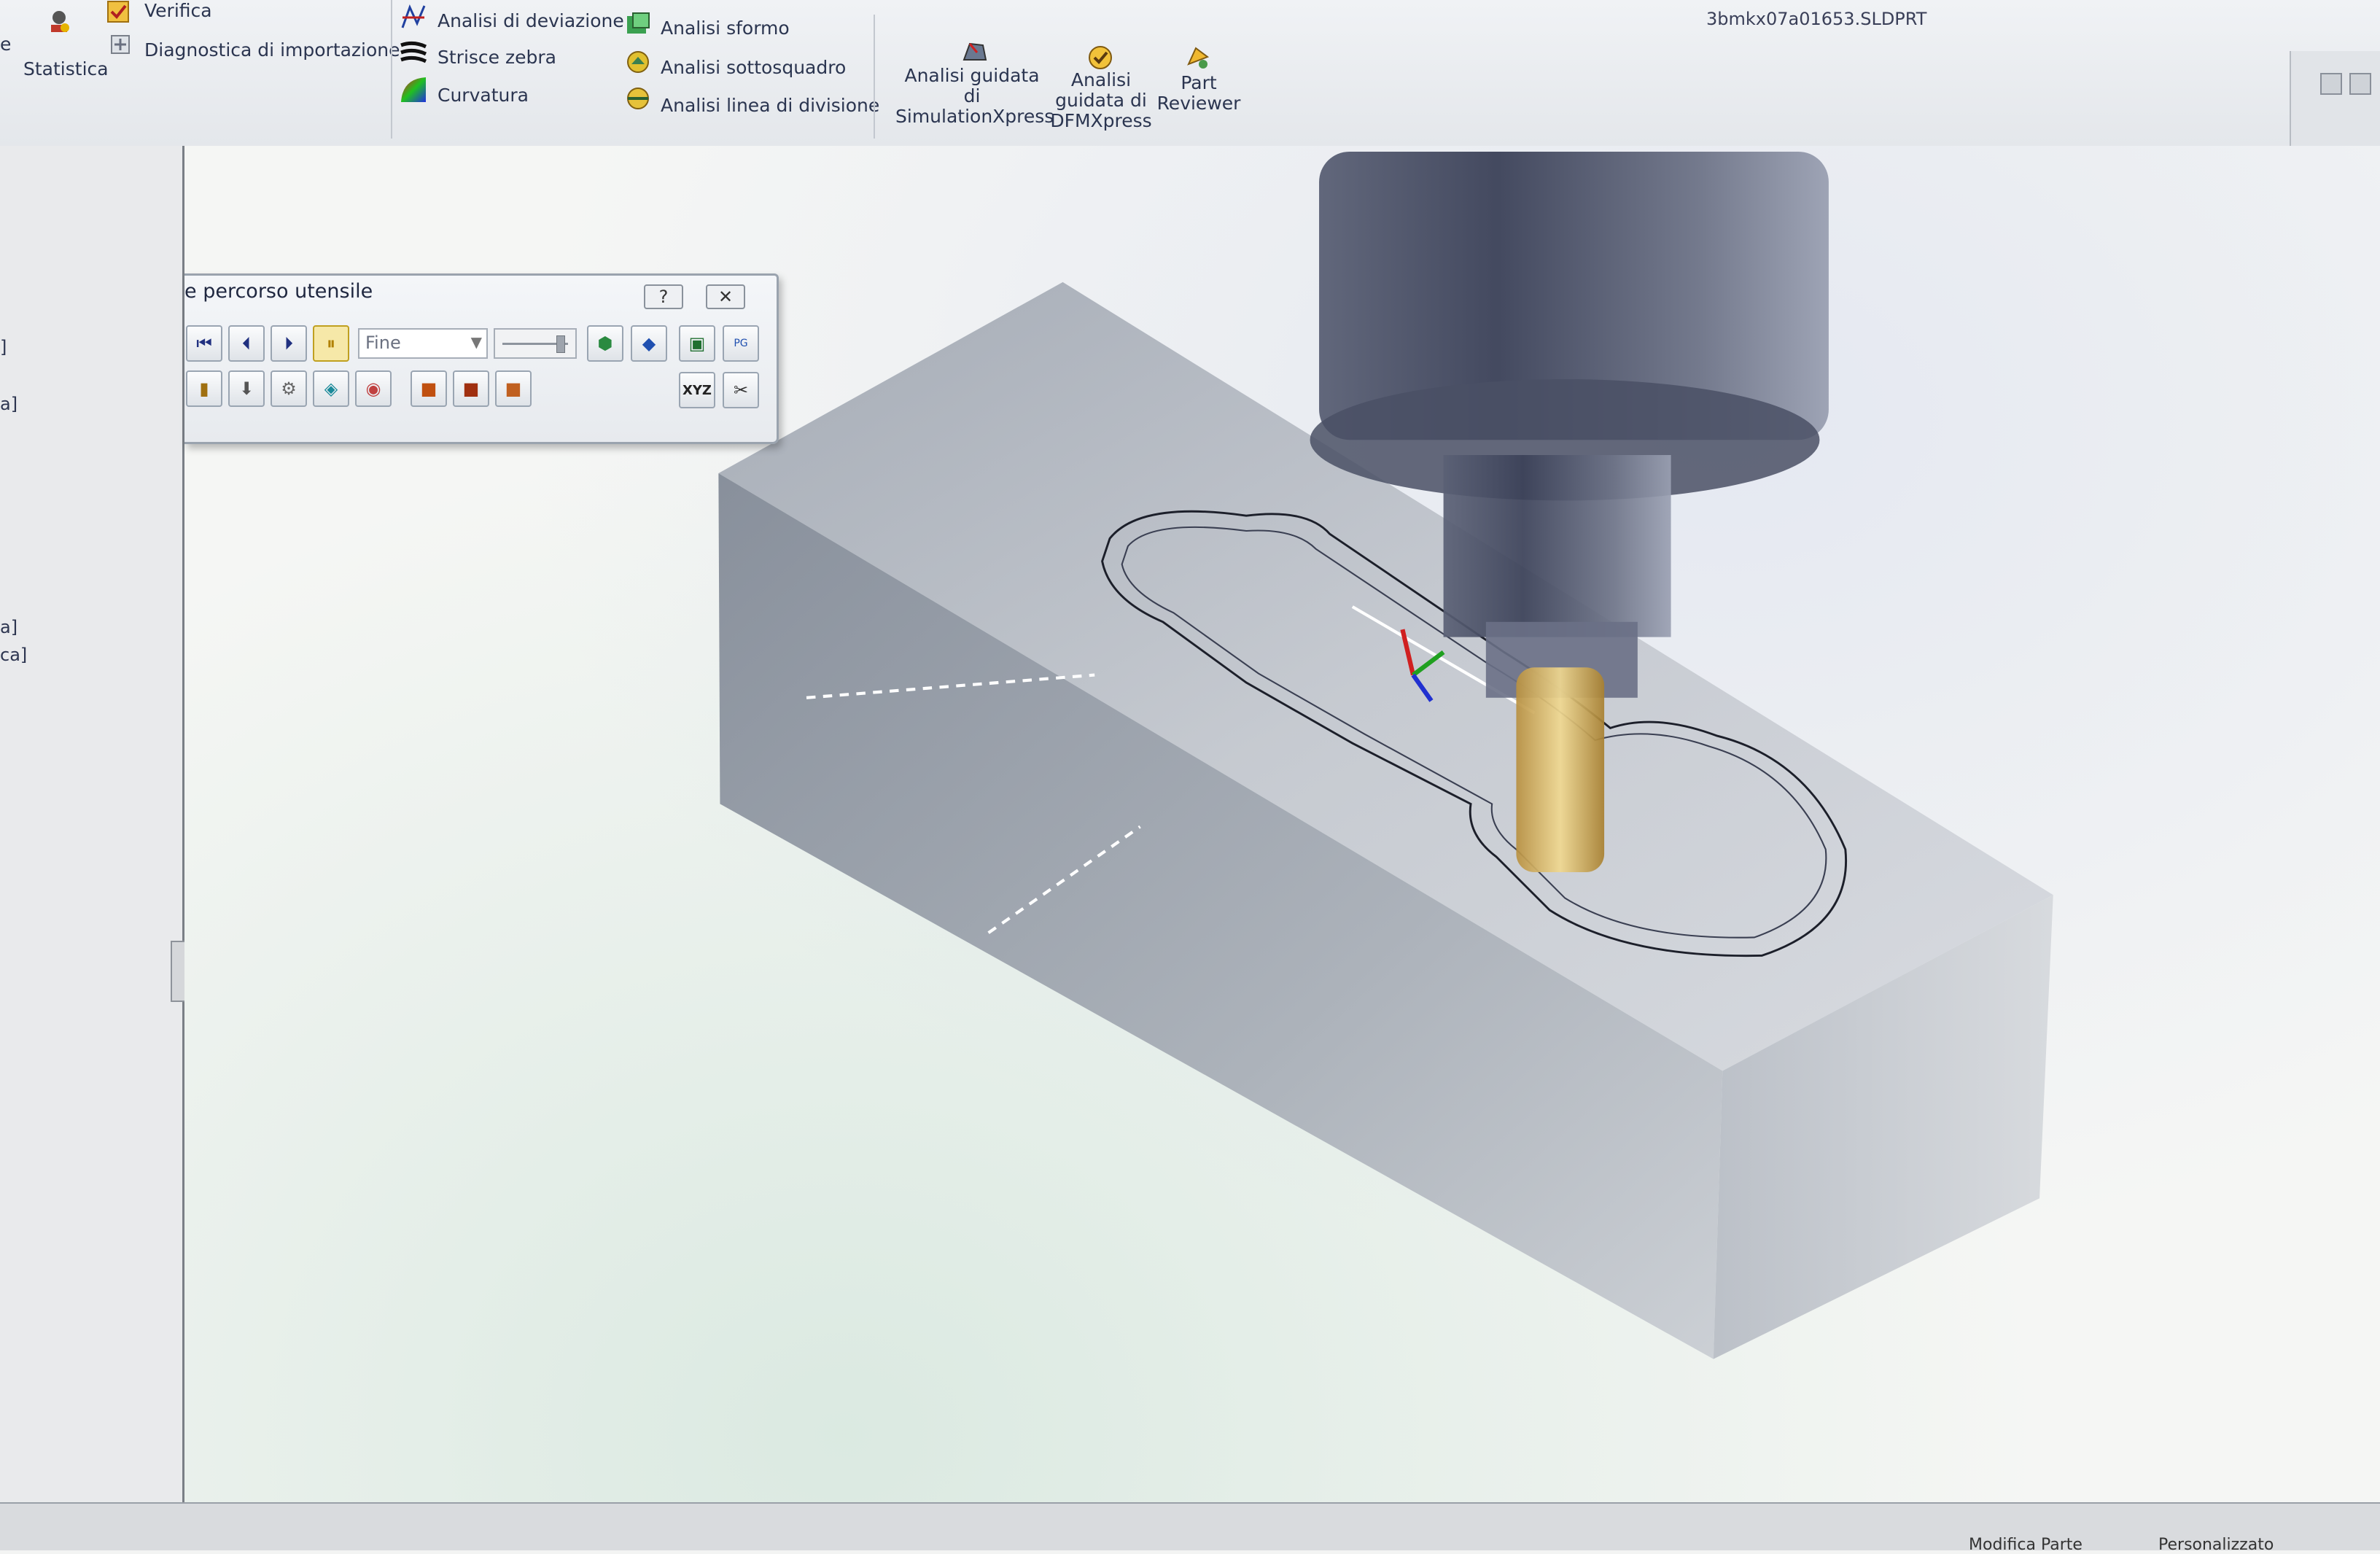 The height and width of the screenshot is (1554, 2380). I want to click on step-back-icon: ⏴, so click(246, 343).